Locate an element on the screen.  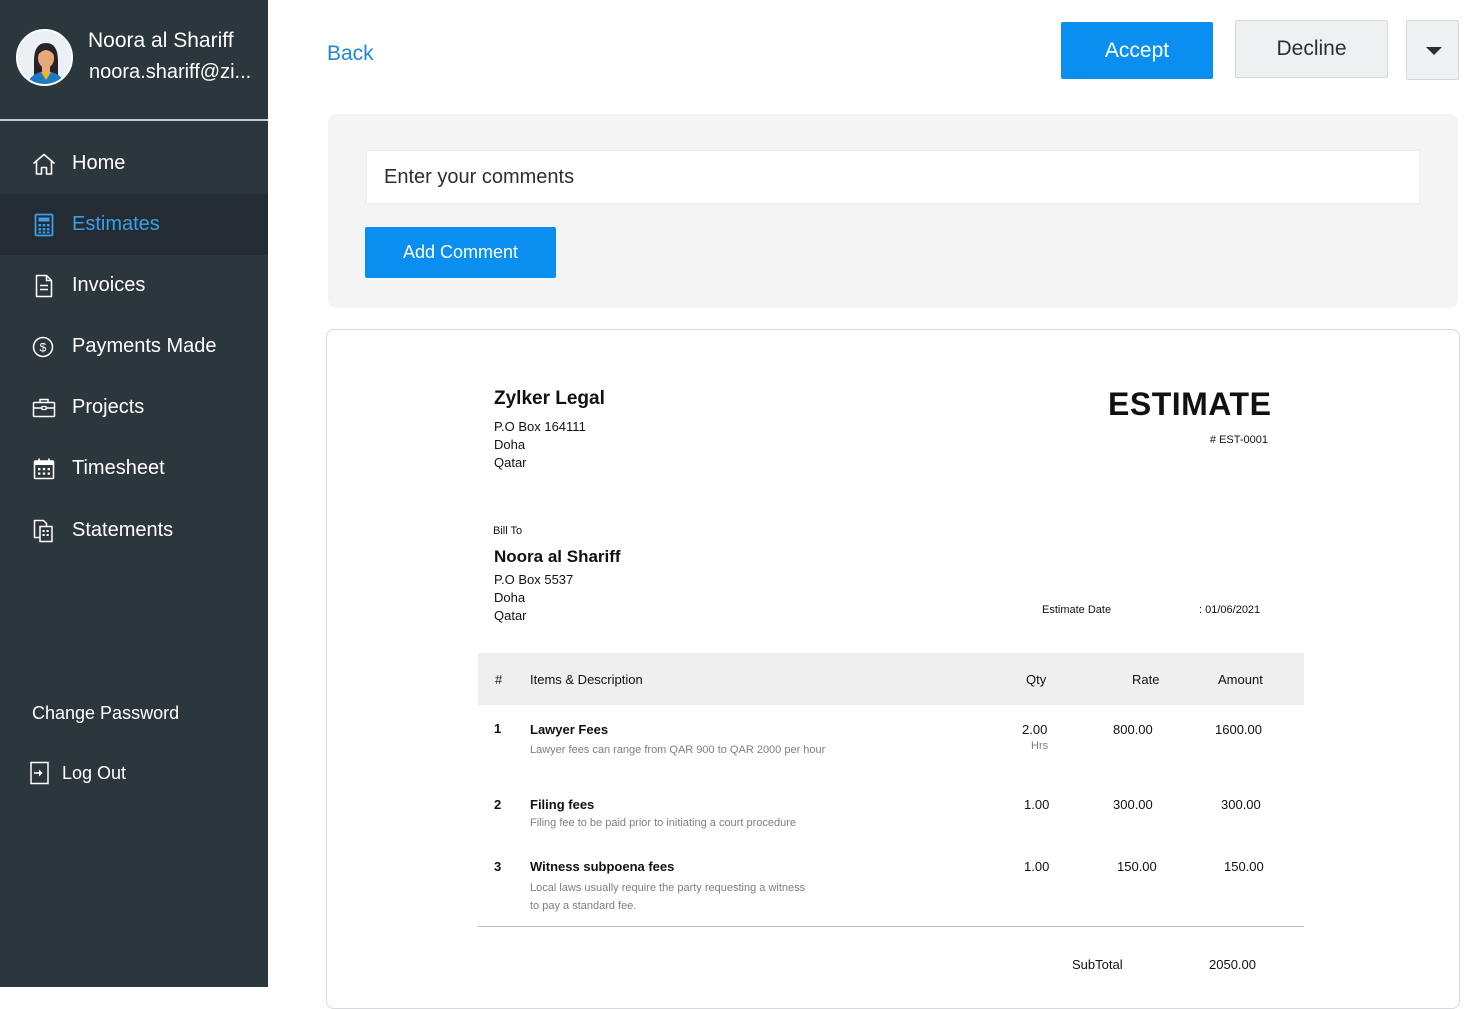
comment-input is located at coordinates (893, 177).